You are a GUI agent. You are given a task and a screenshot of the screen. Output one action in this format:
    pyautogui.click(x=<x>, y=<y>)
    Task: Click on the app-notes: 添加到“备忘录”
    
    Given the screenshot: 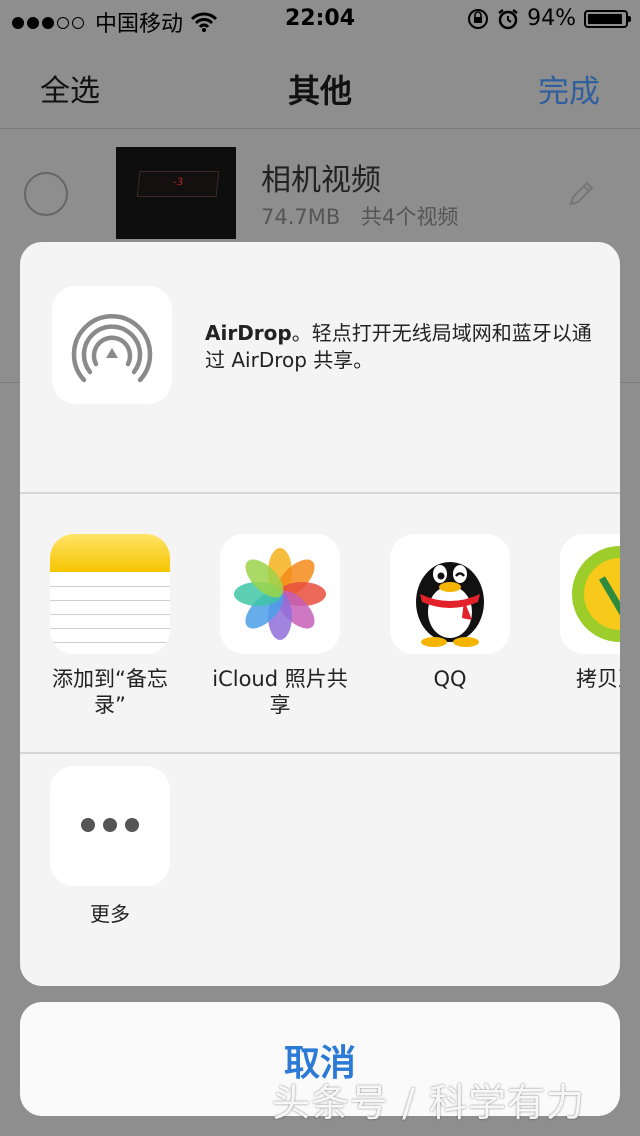 What is the action you would take?
    pyautogui.click(x=110, y=626)
    